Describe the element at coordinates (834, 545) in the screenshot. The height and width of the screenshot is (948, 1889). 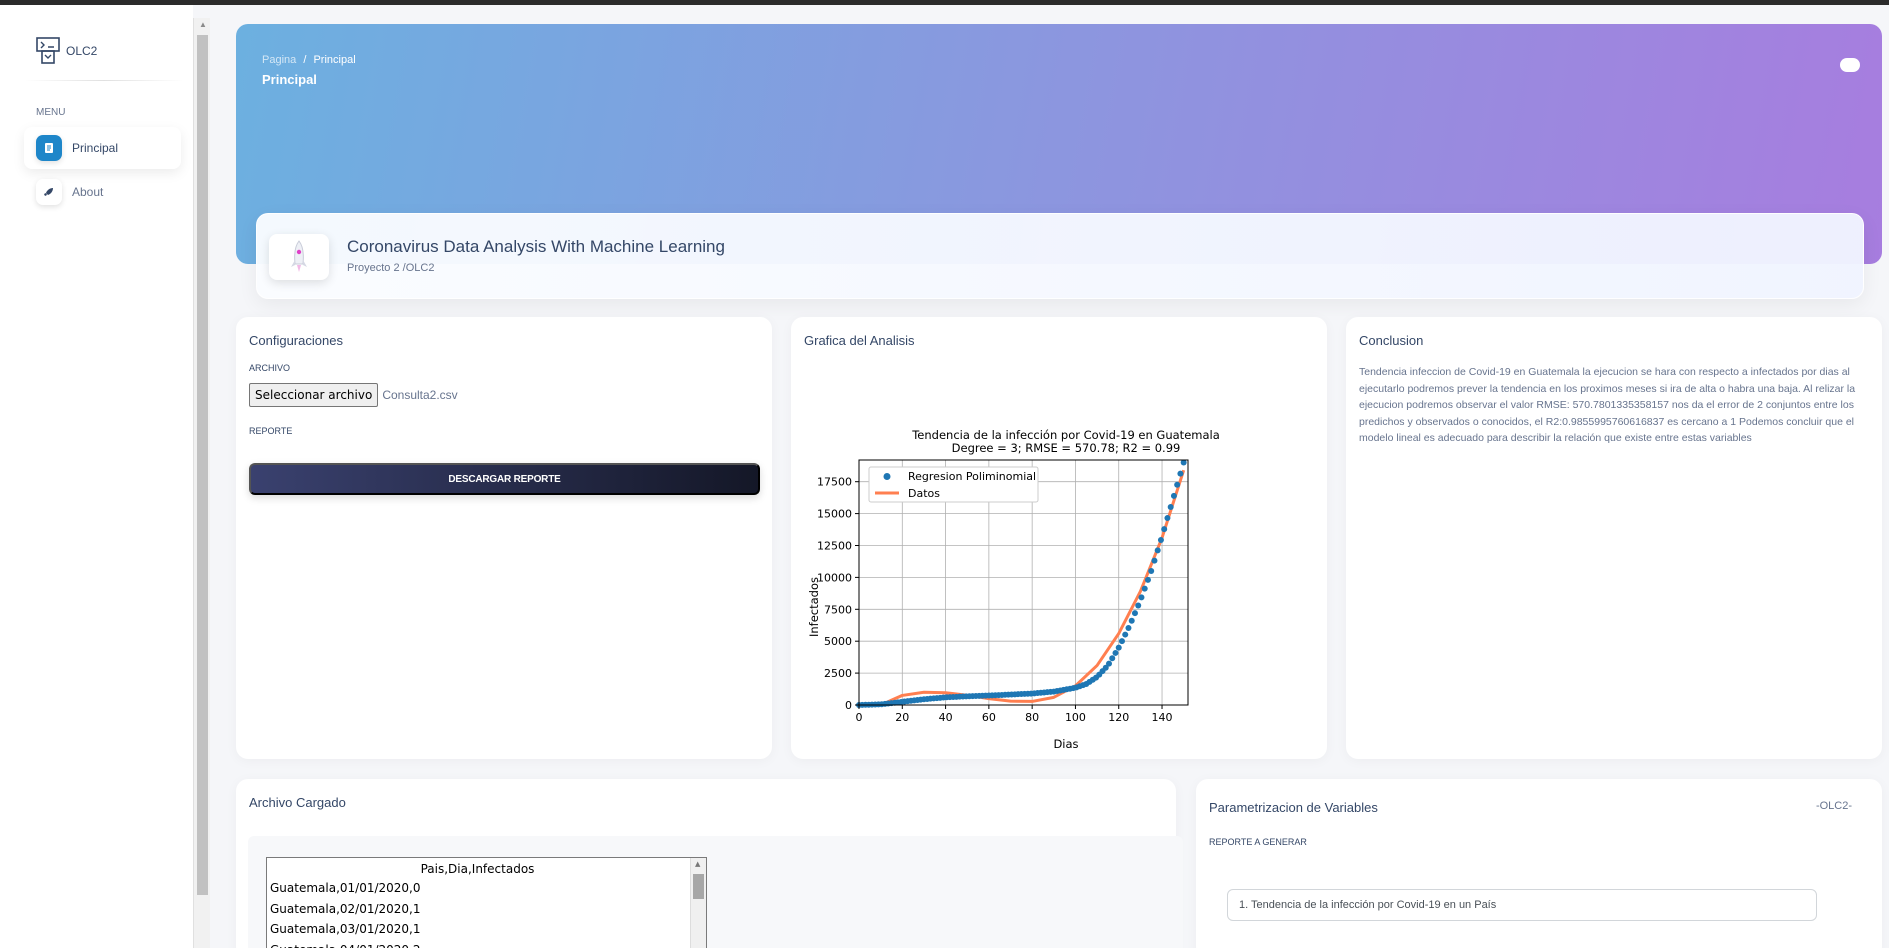
I see `y-tick-label: 12500` at that location.